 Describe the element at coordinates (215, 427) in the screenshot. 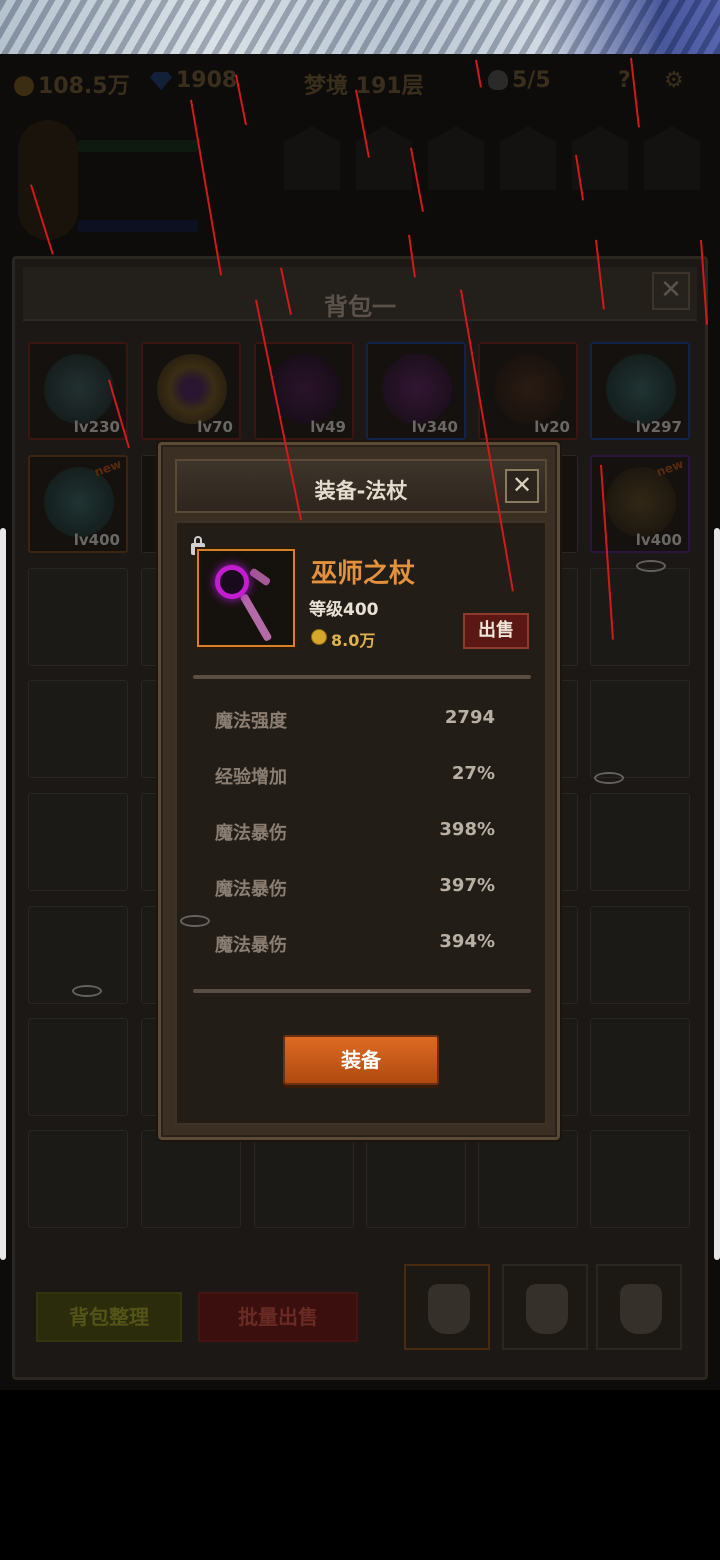

I see `item-level: lv70` at that location.